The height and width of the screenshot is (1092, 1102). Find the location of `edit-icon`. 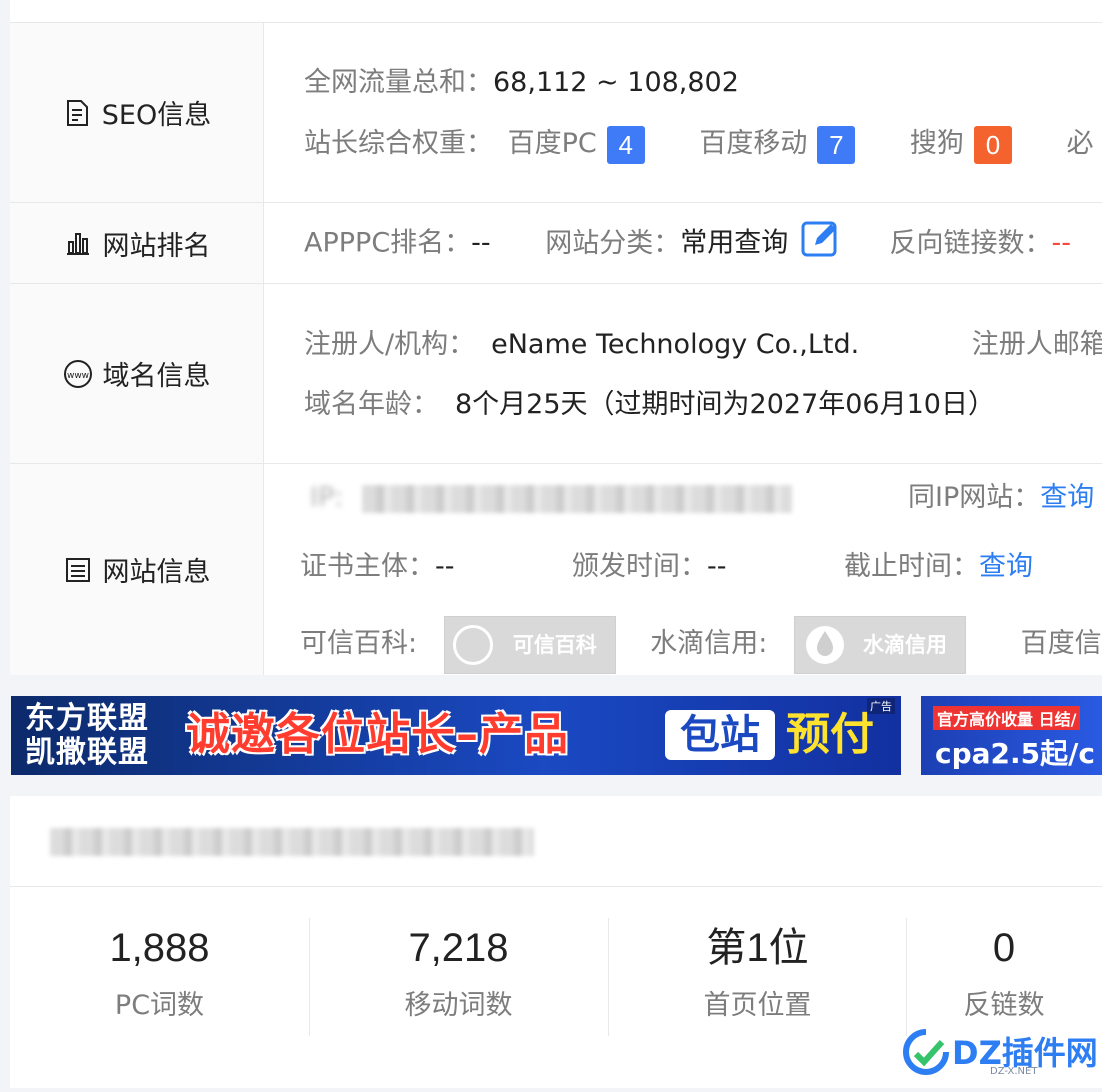

edit-icon is located at coordinates (821, 244).